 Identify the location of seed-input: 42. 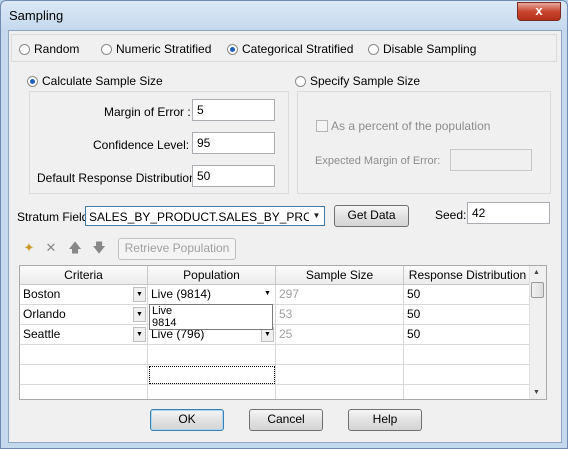
(508, 213).